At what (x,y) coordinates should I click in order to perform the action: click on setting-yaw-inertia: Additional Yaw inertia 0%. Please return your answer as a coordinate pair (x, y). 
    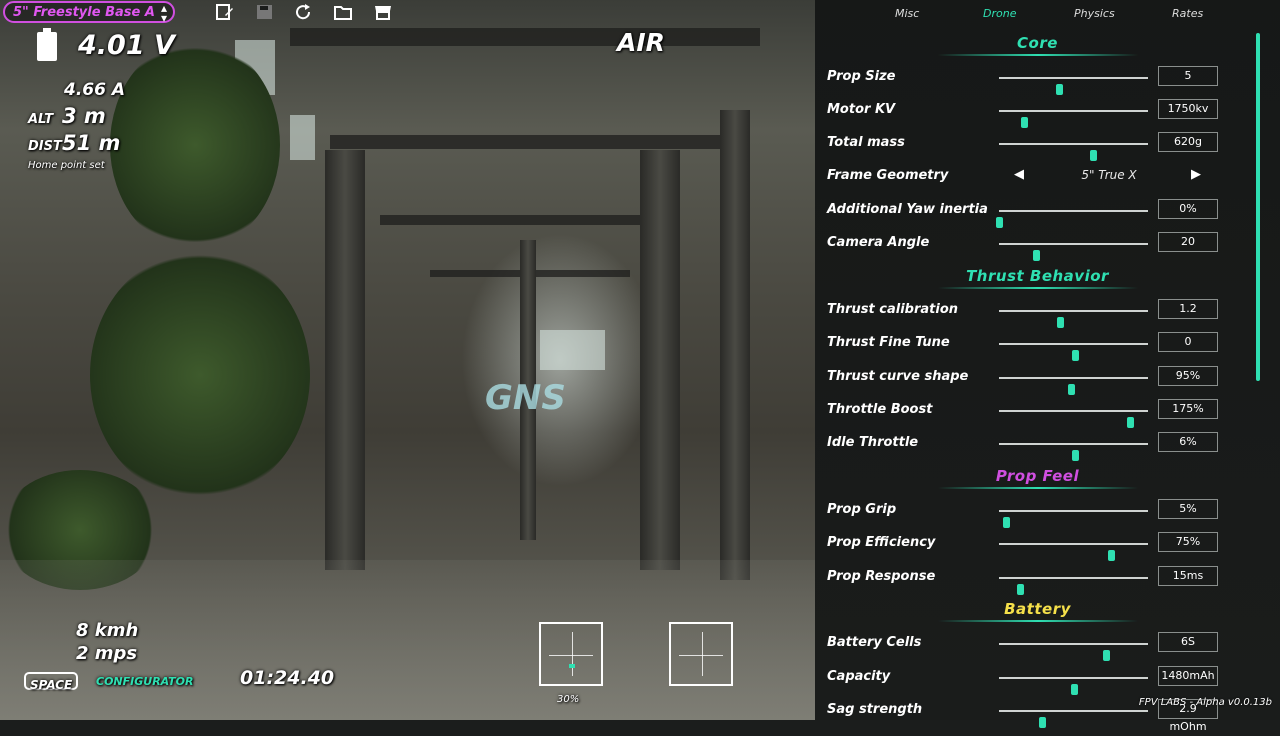
    Looking at the image, I should click on (1037, 213).